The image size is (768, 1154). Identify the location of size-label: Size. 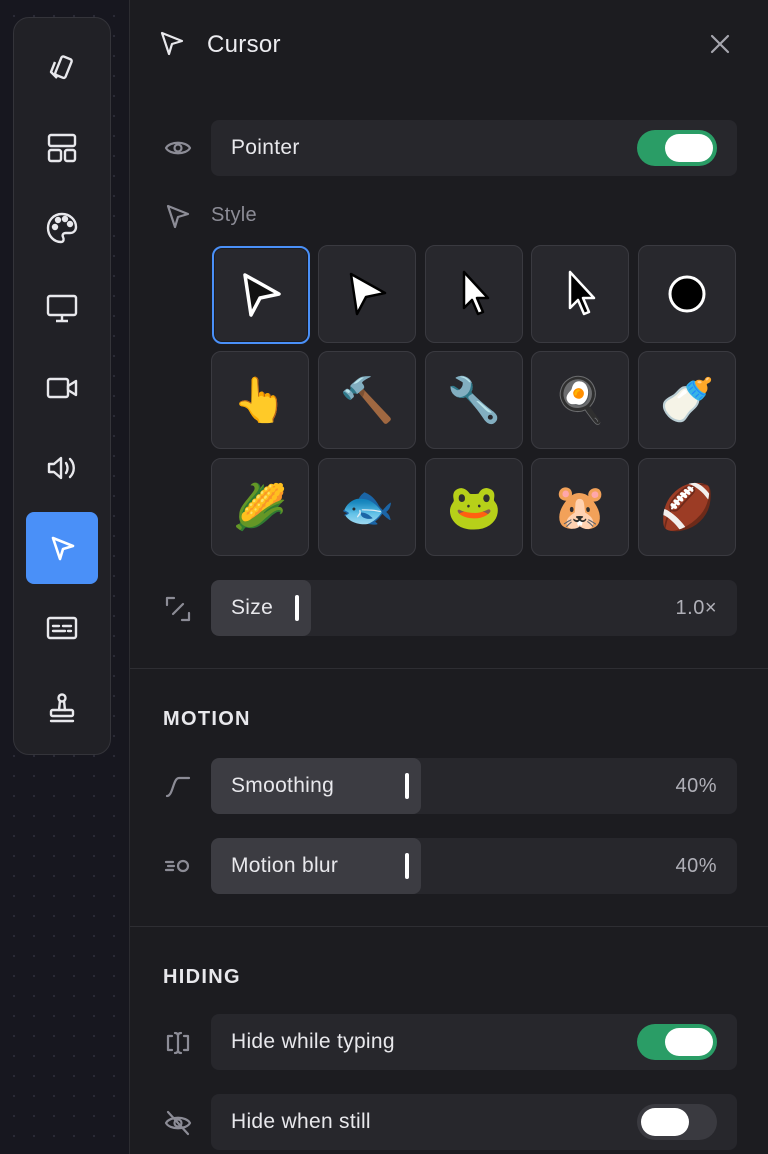
(252, 607).